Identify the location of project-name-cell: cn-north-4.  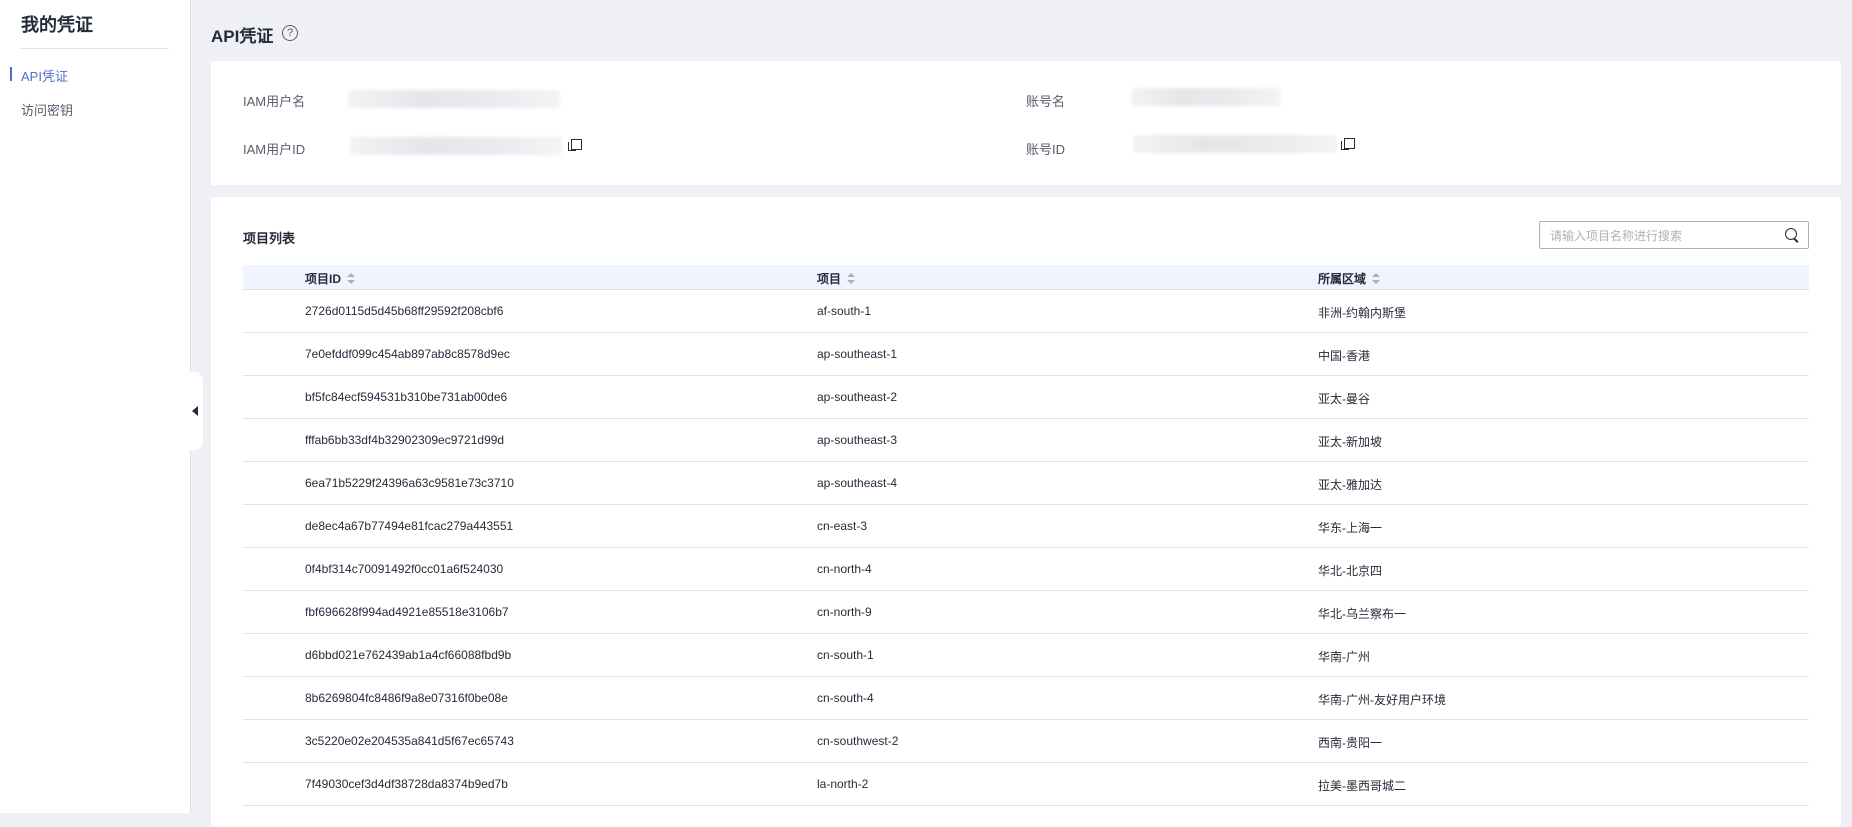
(844, 569).